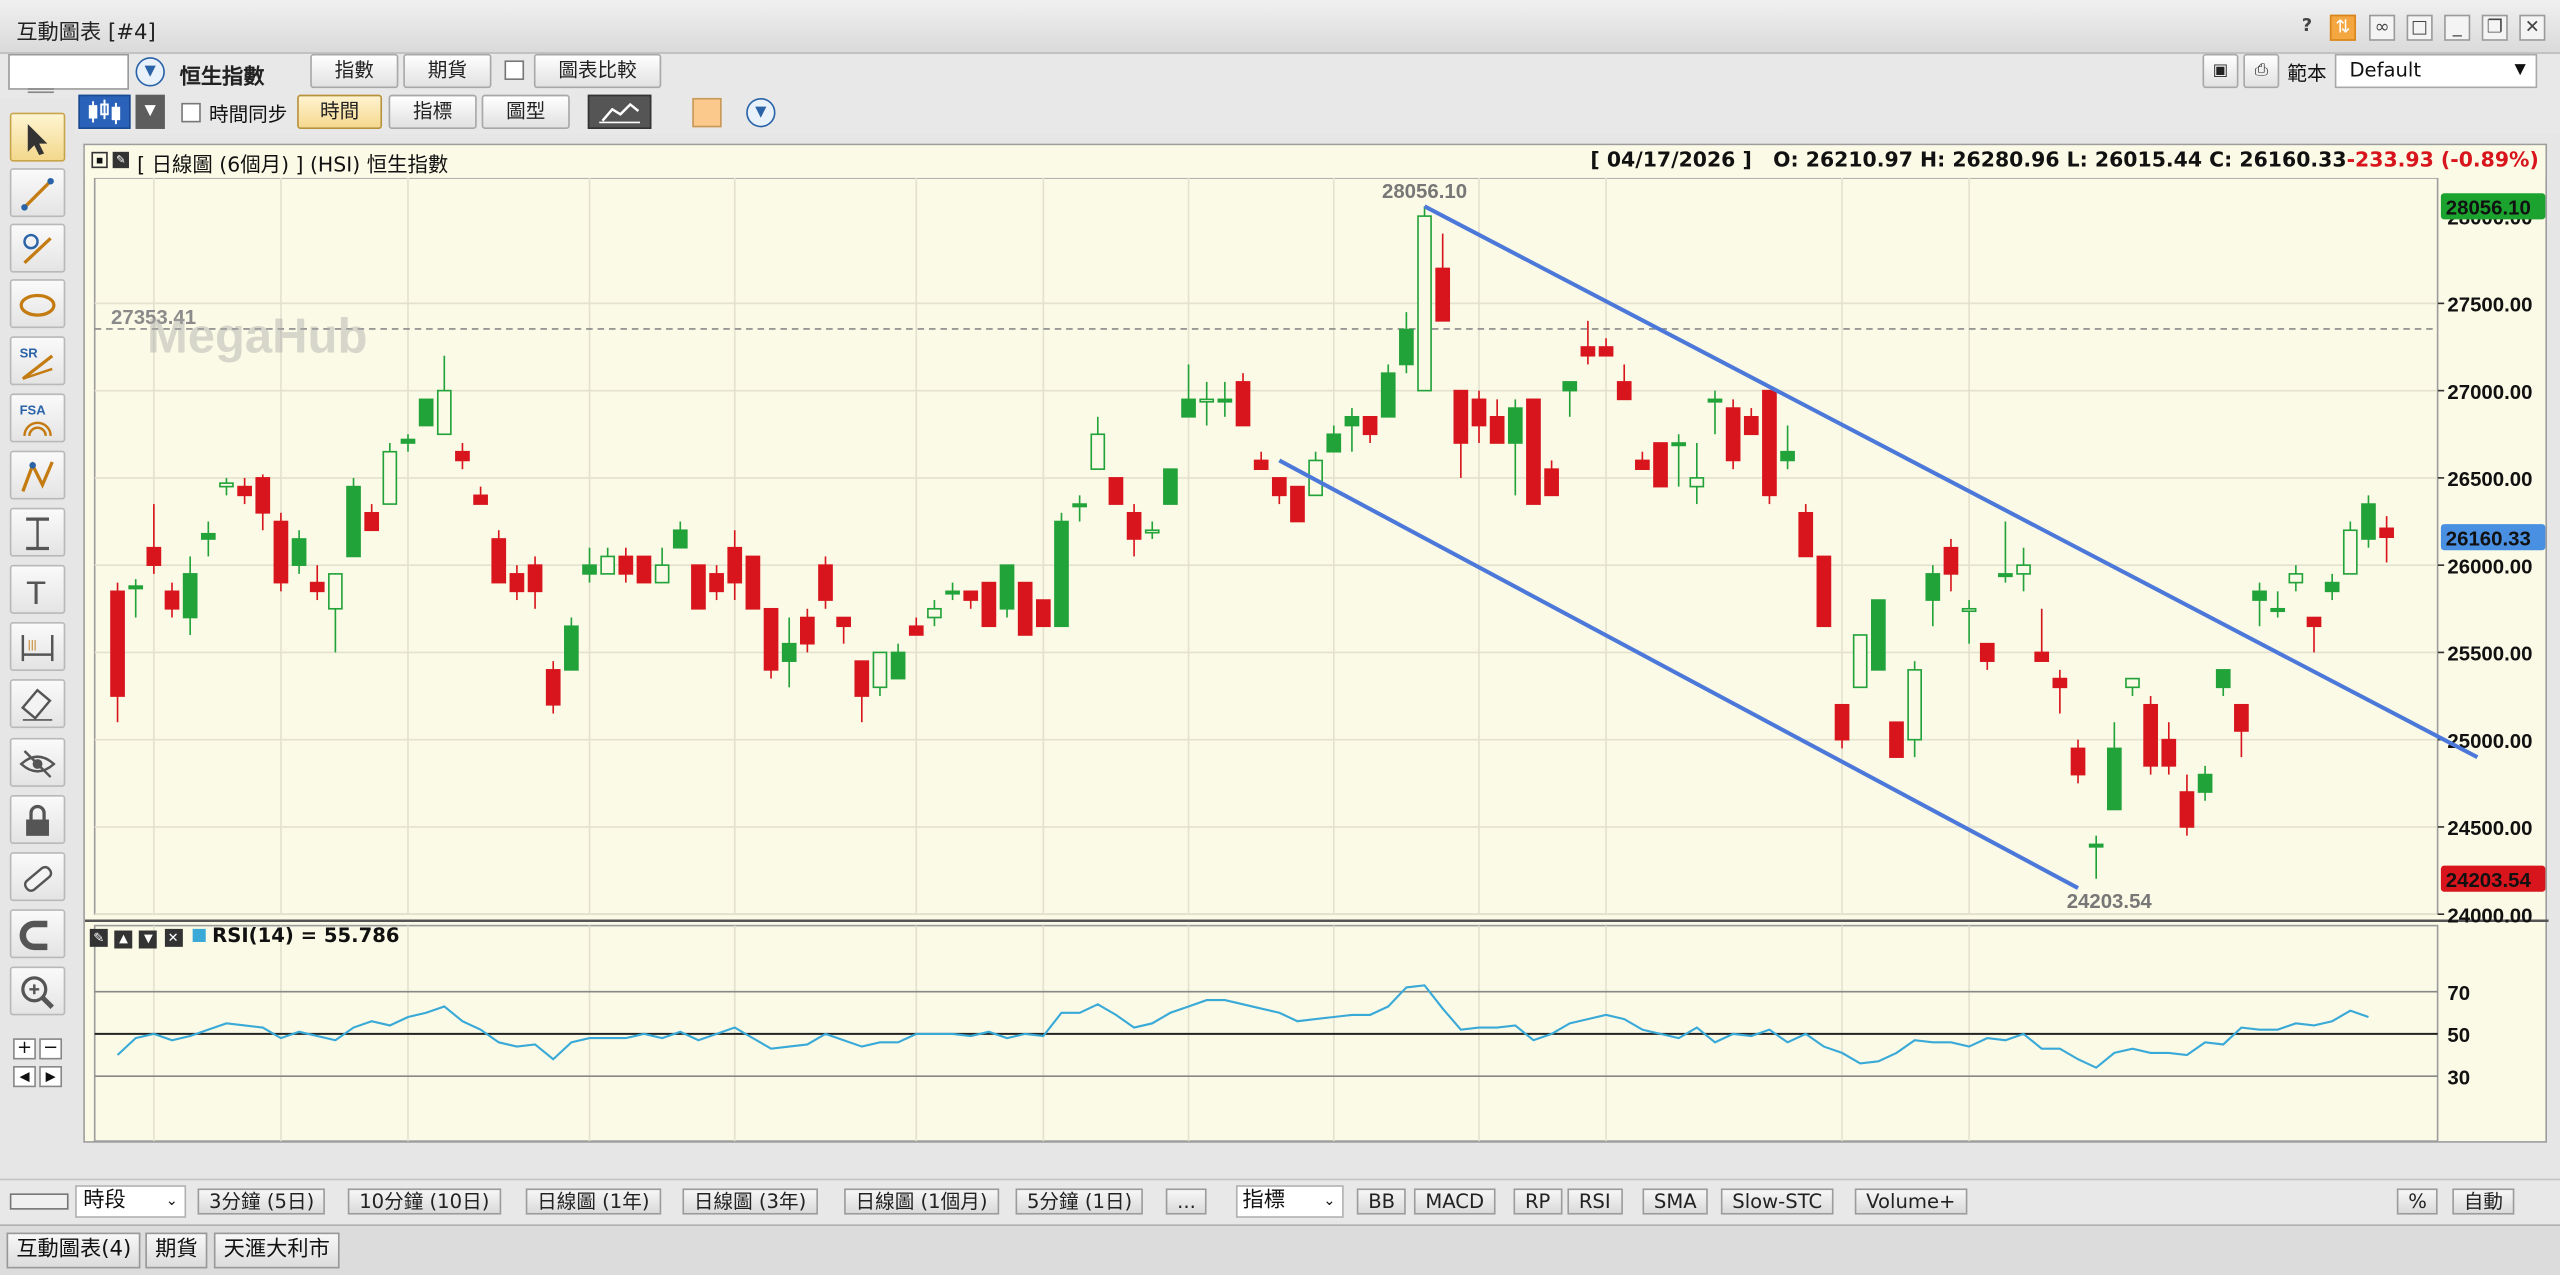 This screenshot has height=1275, width=2560. I want to click on candlestick-type-icon, so click(104, 111).